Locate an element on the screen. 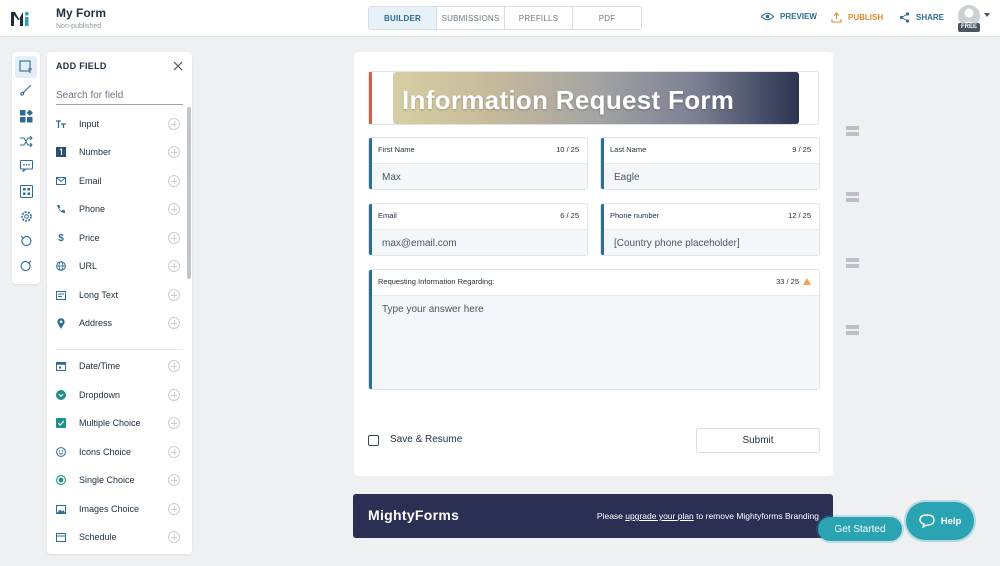  upgrade-plan-link: upgrade your plan is located at coordinates (659, 516).